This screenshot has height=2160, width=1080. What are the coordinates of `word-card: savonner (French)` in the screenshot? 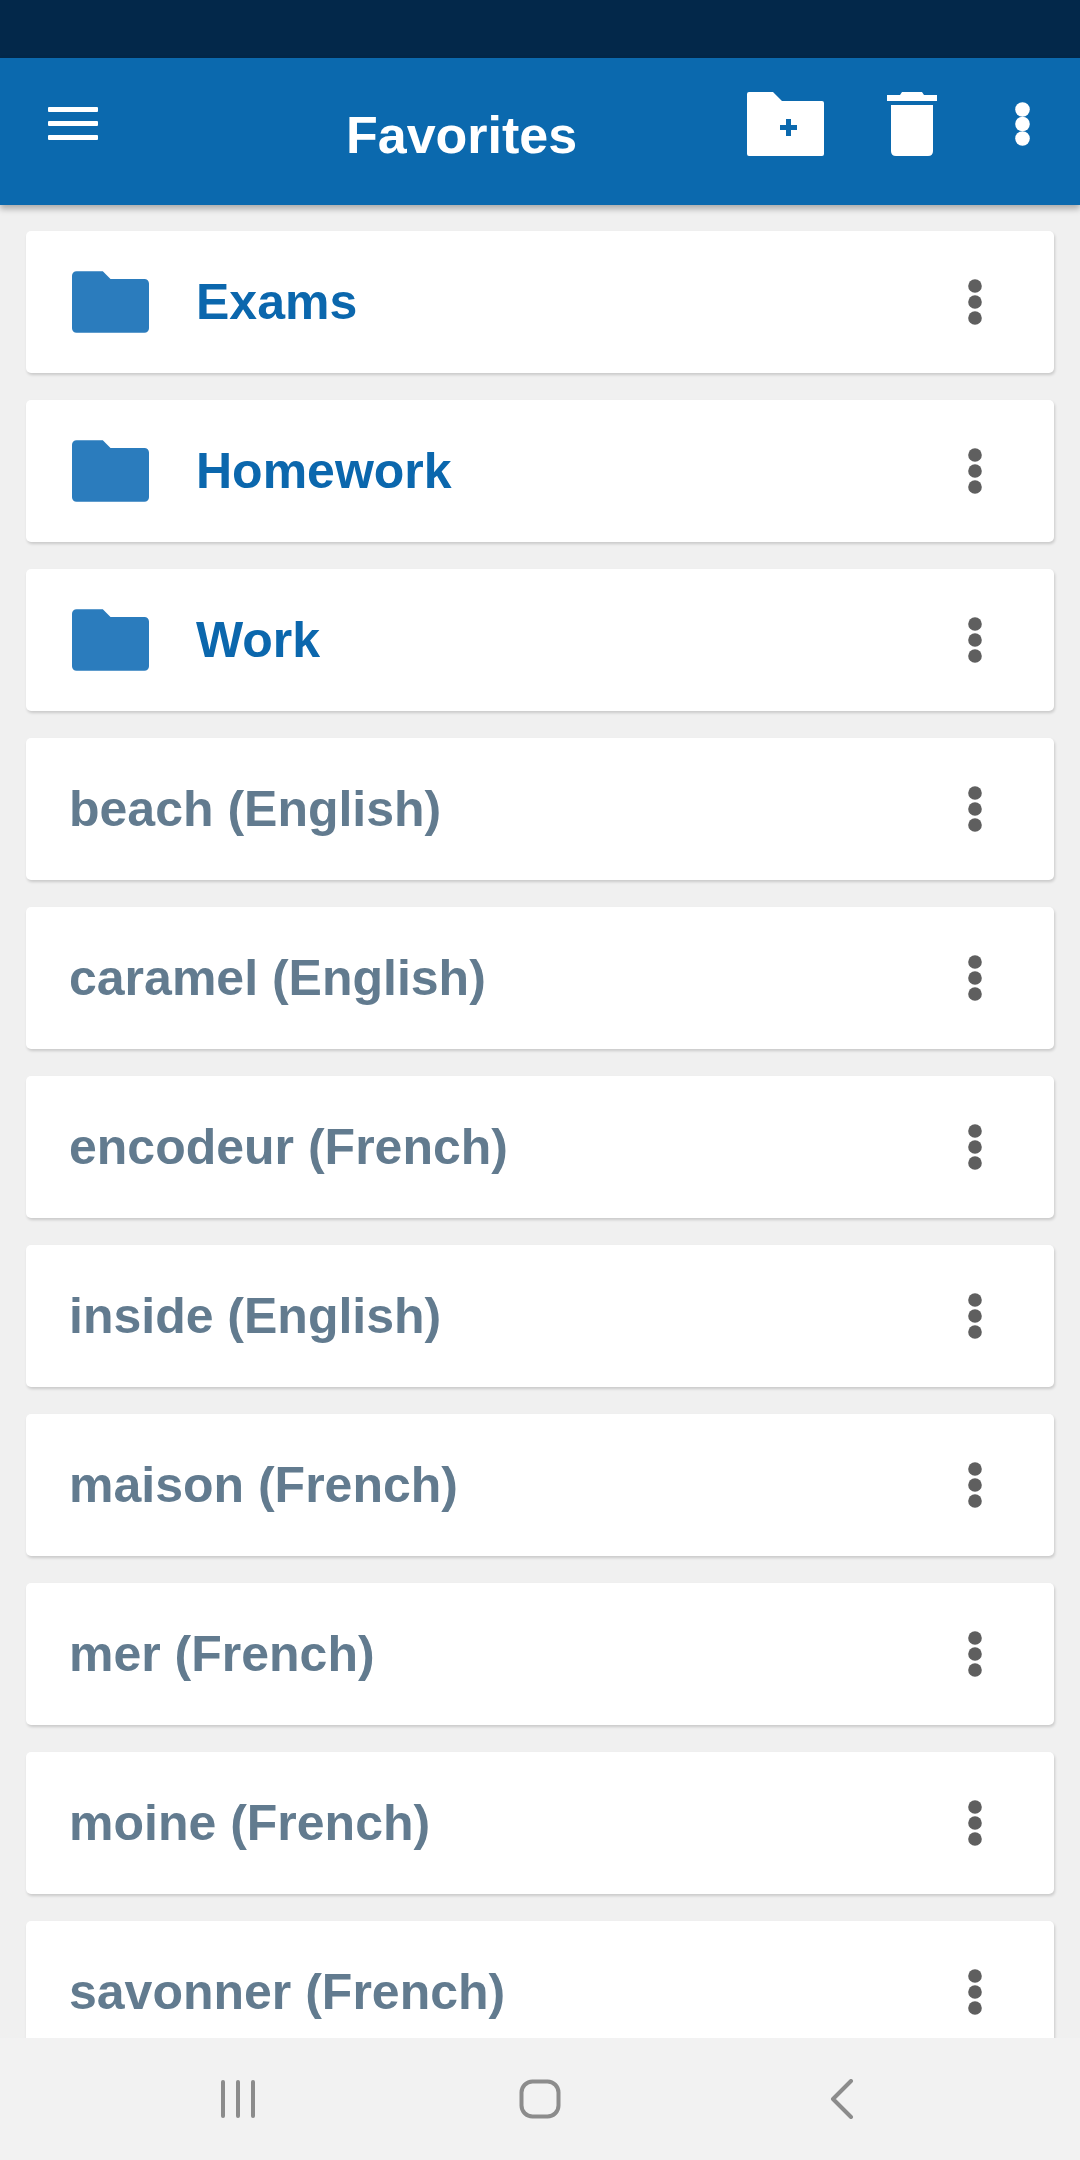 It's located at (540, 1979).